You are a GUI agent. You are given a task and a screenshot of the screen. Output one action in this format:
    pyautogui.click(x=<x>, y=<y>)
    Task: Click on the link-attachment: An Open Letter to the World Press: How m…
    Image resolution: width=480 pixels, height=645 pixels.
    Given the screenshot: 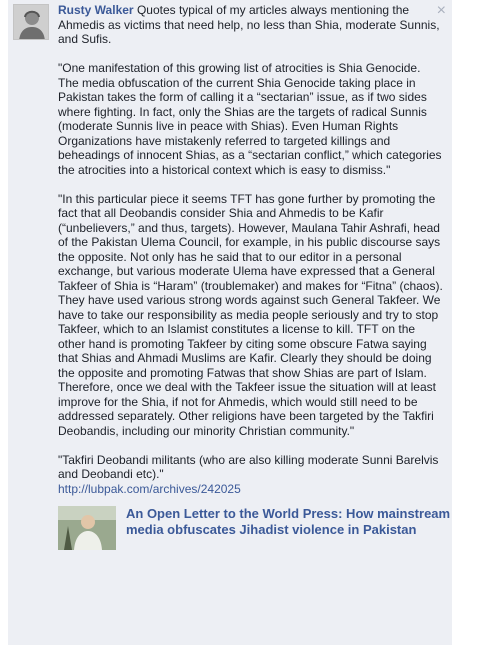 What is the action you would take?
    pyautogui.click(x=254, y=528)
    